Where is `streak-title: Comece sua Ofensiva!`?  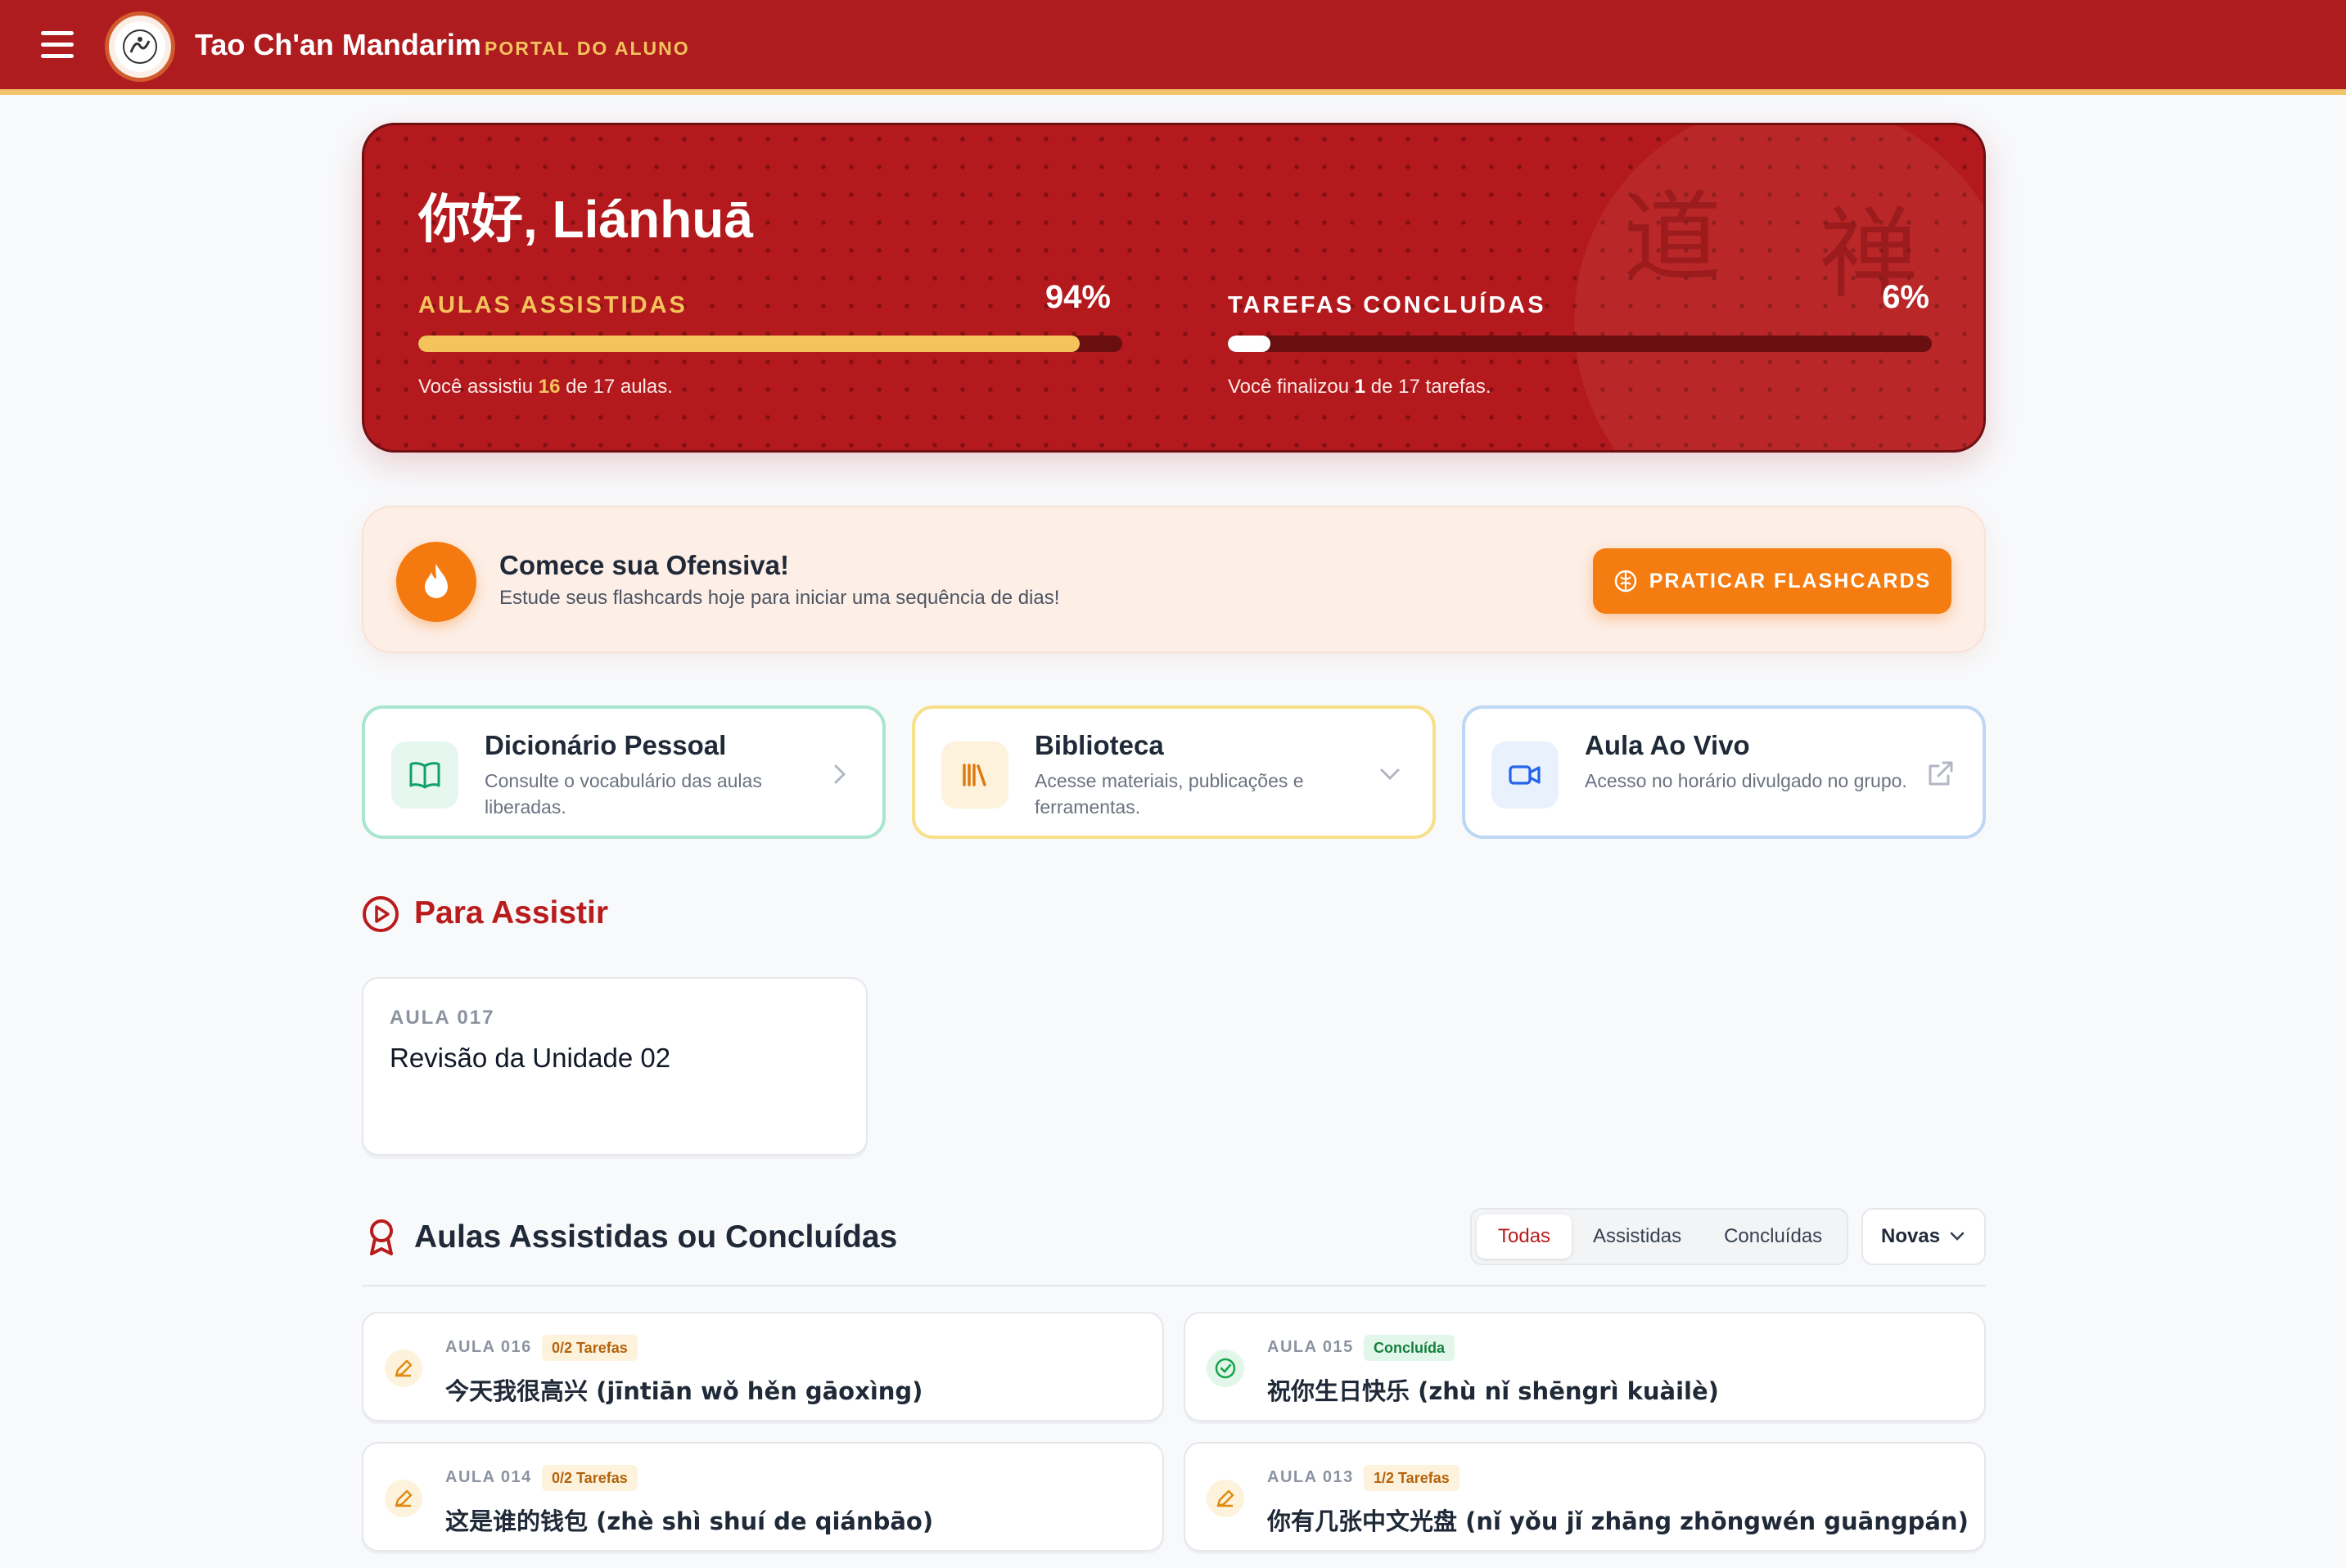
streak-title: Comece sua Ofensiva! is located at coordinates (644, 565).